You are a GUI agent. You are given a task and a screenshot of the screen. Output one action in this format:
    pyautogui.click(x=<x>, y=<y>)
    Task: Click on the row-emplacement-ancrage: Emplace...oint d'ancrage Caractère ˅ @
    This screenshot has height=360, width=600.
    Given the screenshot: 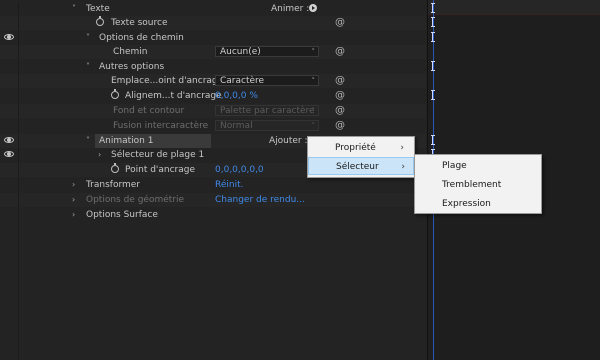 What is the action you would take?
    pyautogui.click(x=213, y=81)
    